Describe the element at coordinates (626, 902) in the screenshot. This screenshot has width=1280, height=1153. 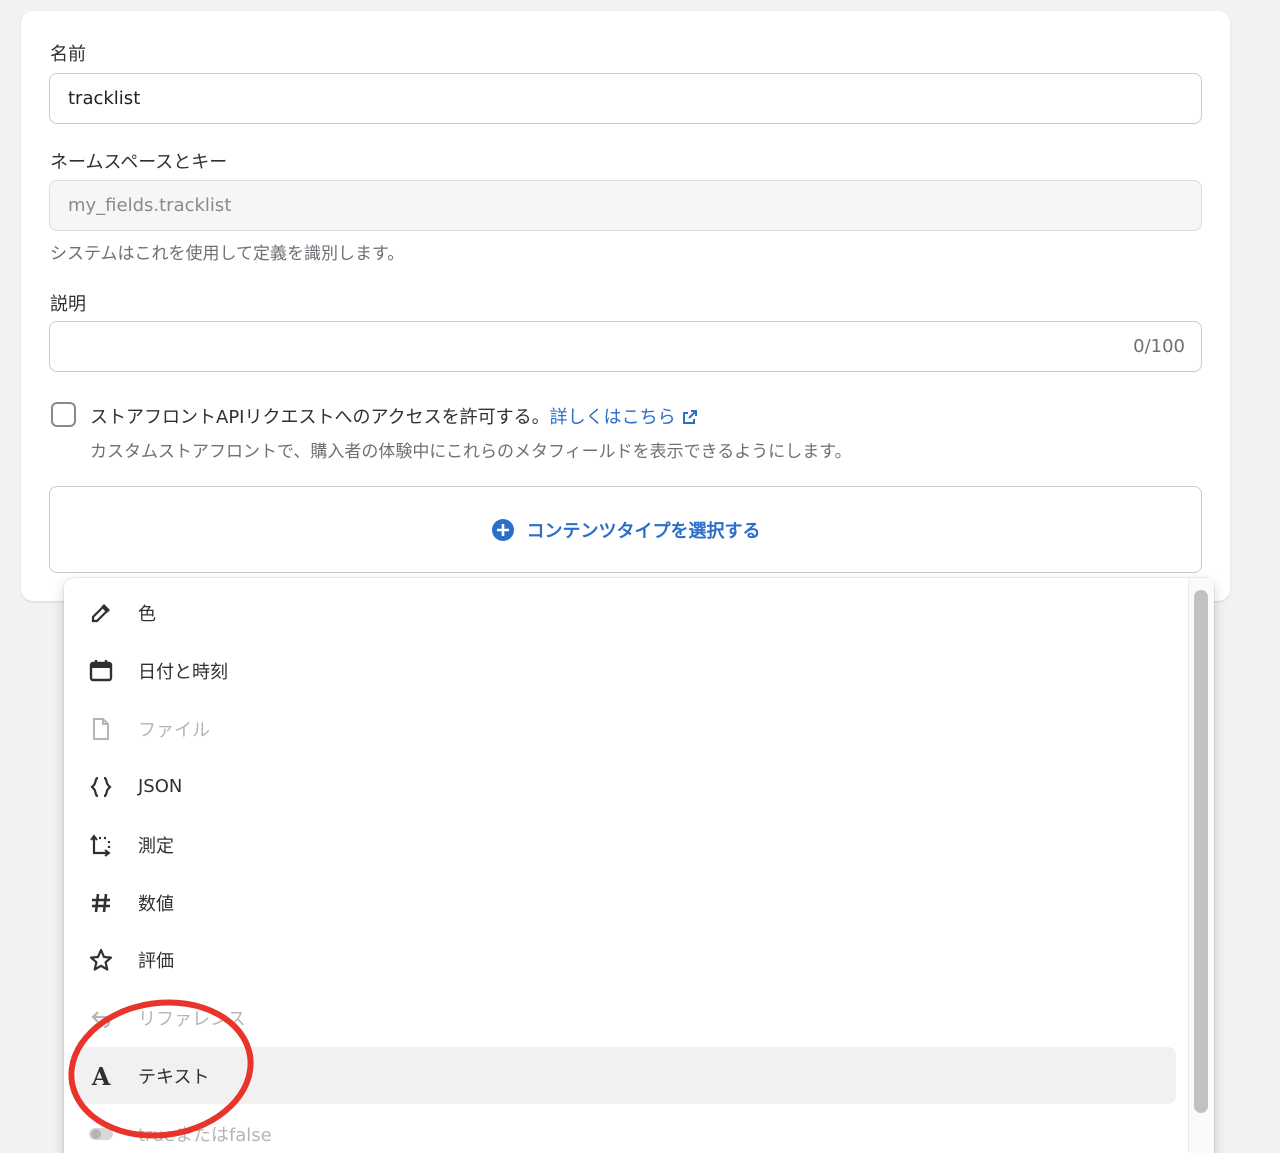
I see `option-number: 数値` at that location.